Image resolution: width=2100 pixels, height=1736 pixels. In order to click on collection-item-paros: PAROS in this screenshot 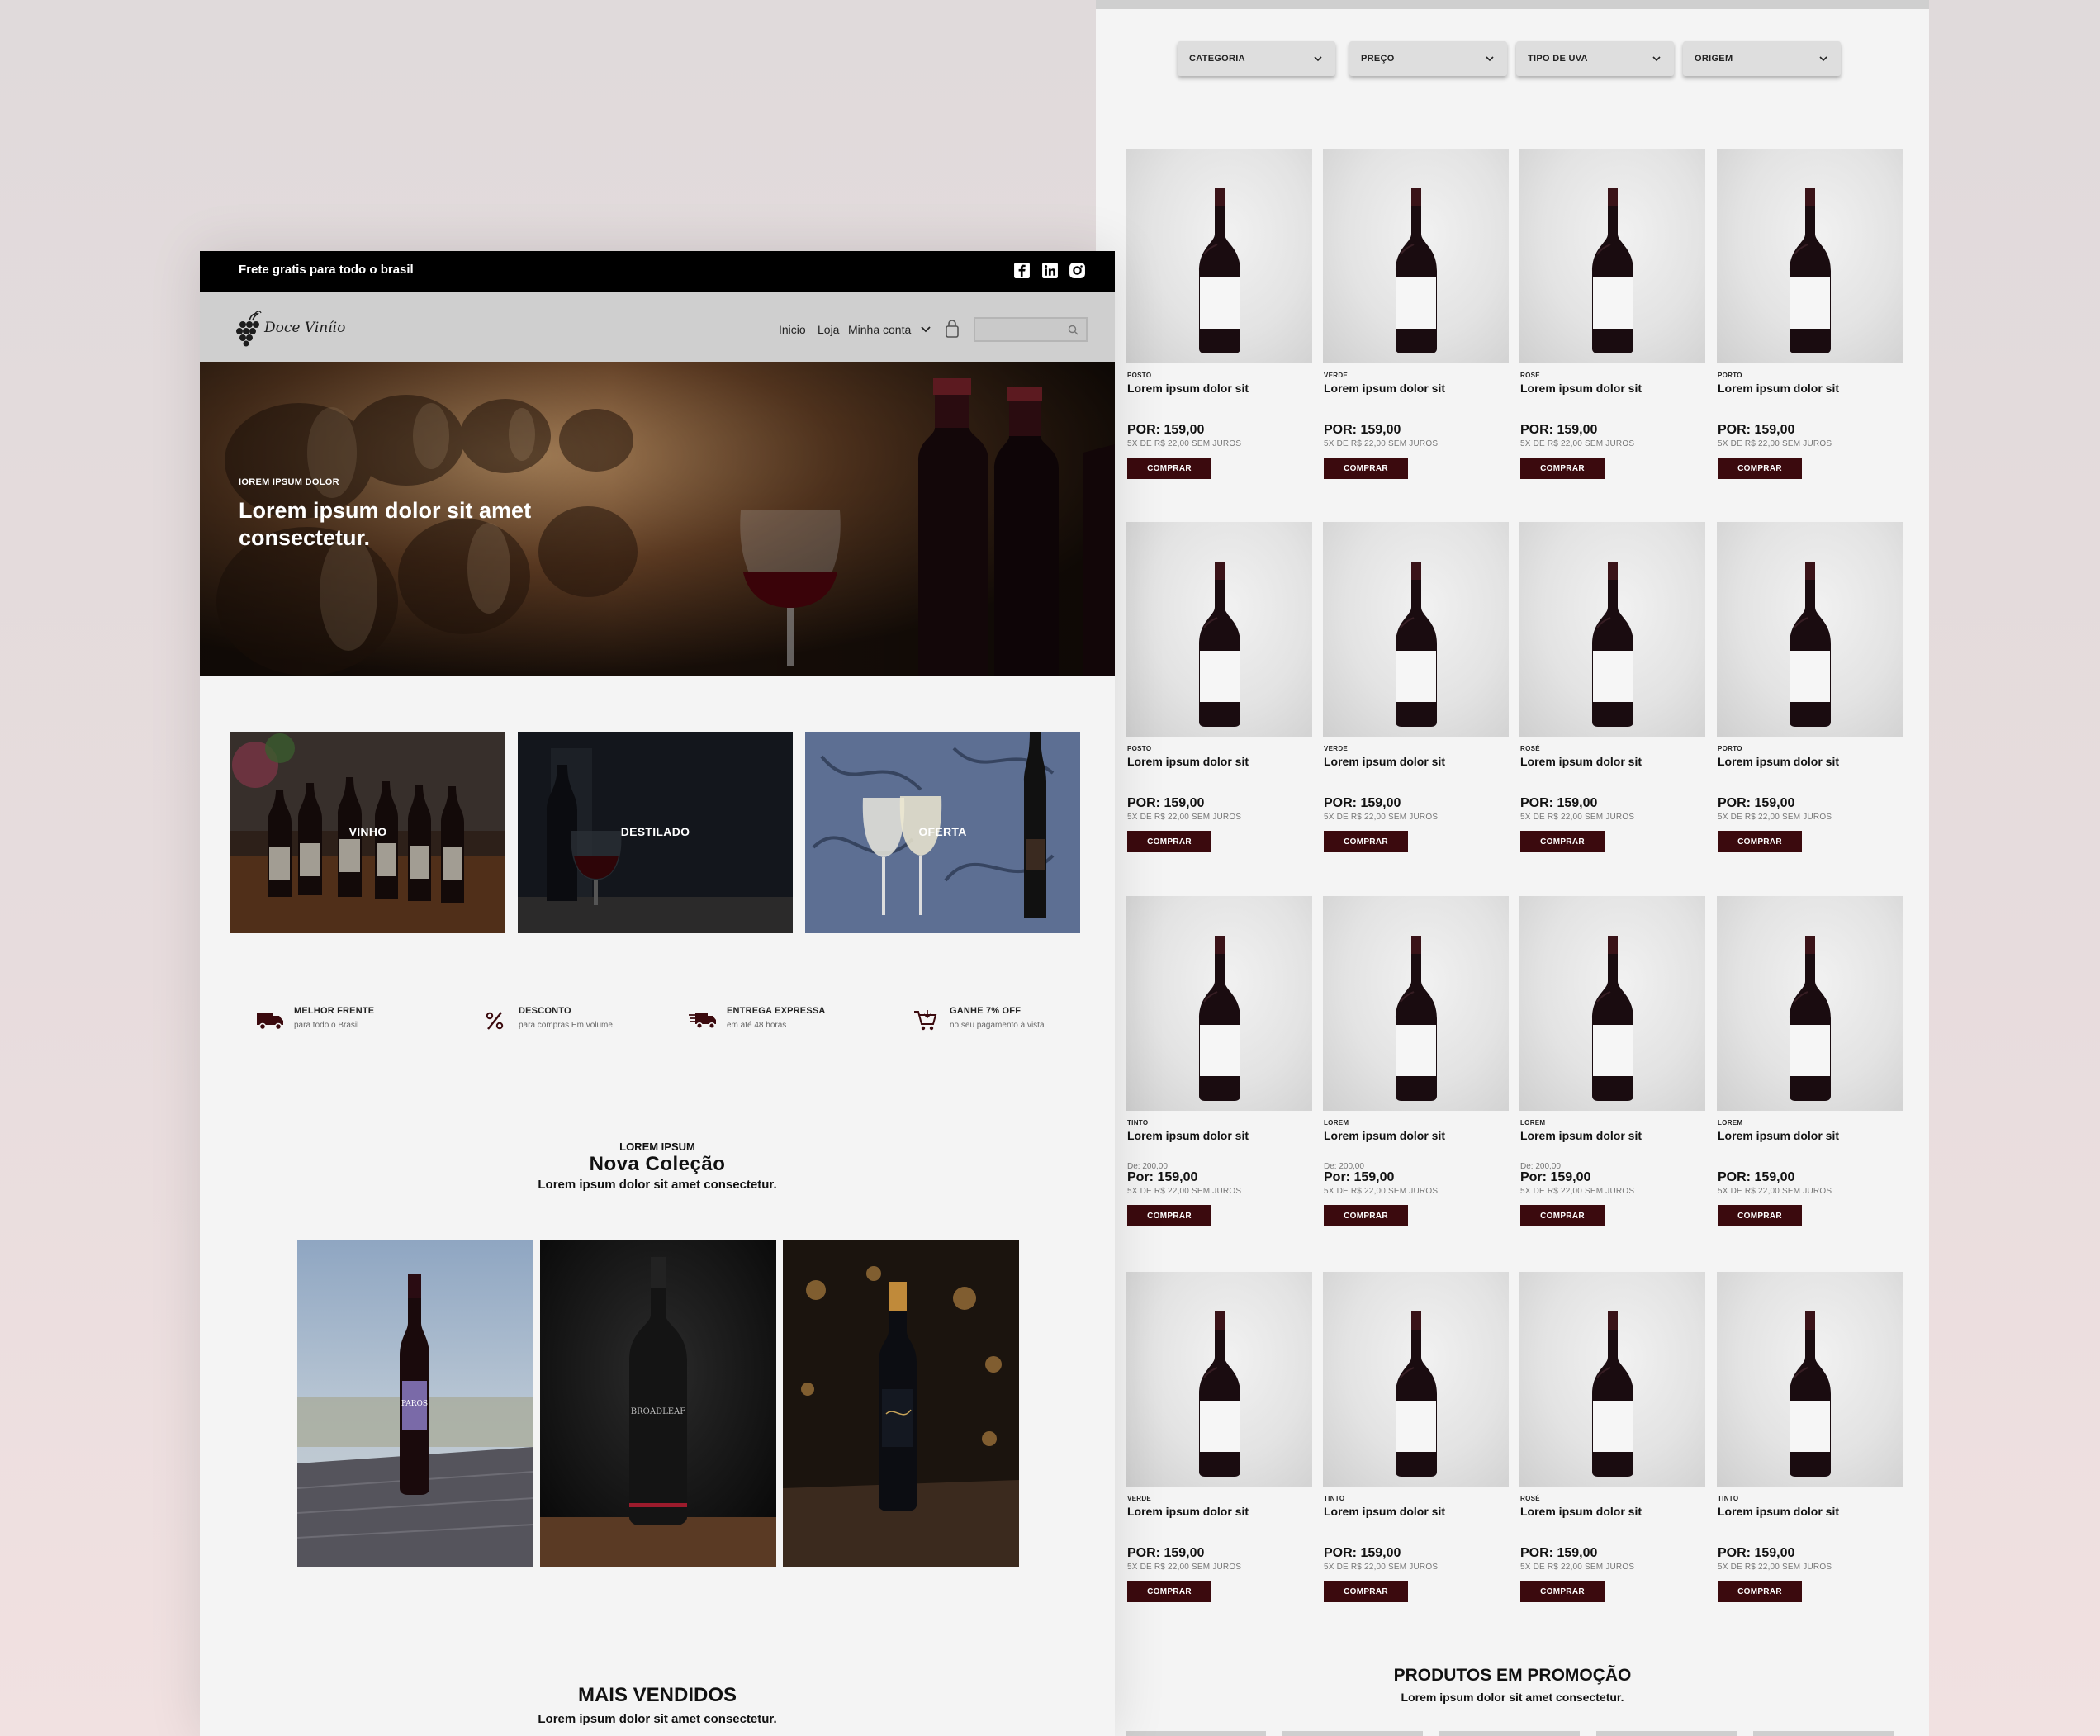, I will do `click(415, 1403)`.